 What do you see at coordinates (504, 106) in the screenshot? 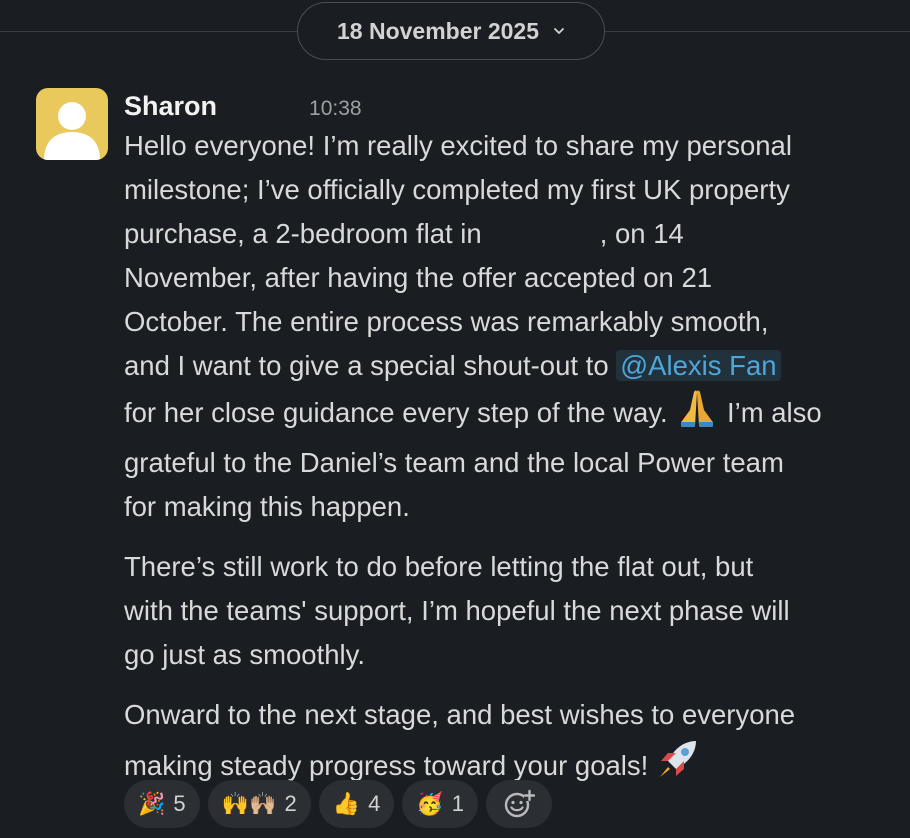
I see `message-header: Sharon 10:38` at bounding box center [504, 106].